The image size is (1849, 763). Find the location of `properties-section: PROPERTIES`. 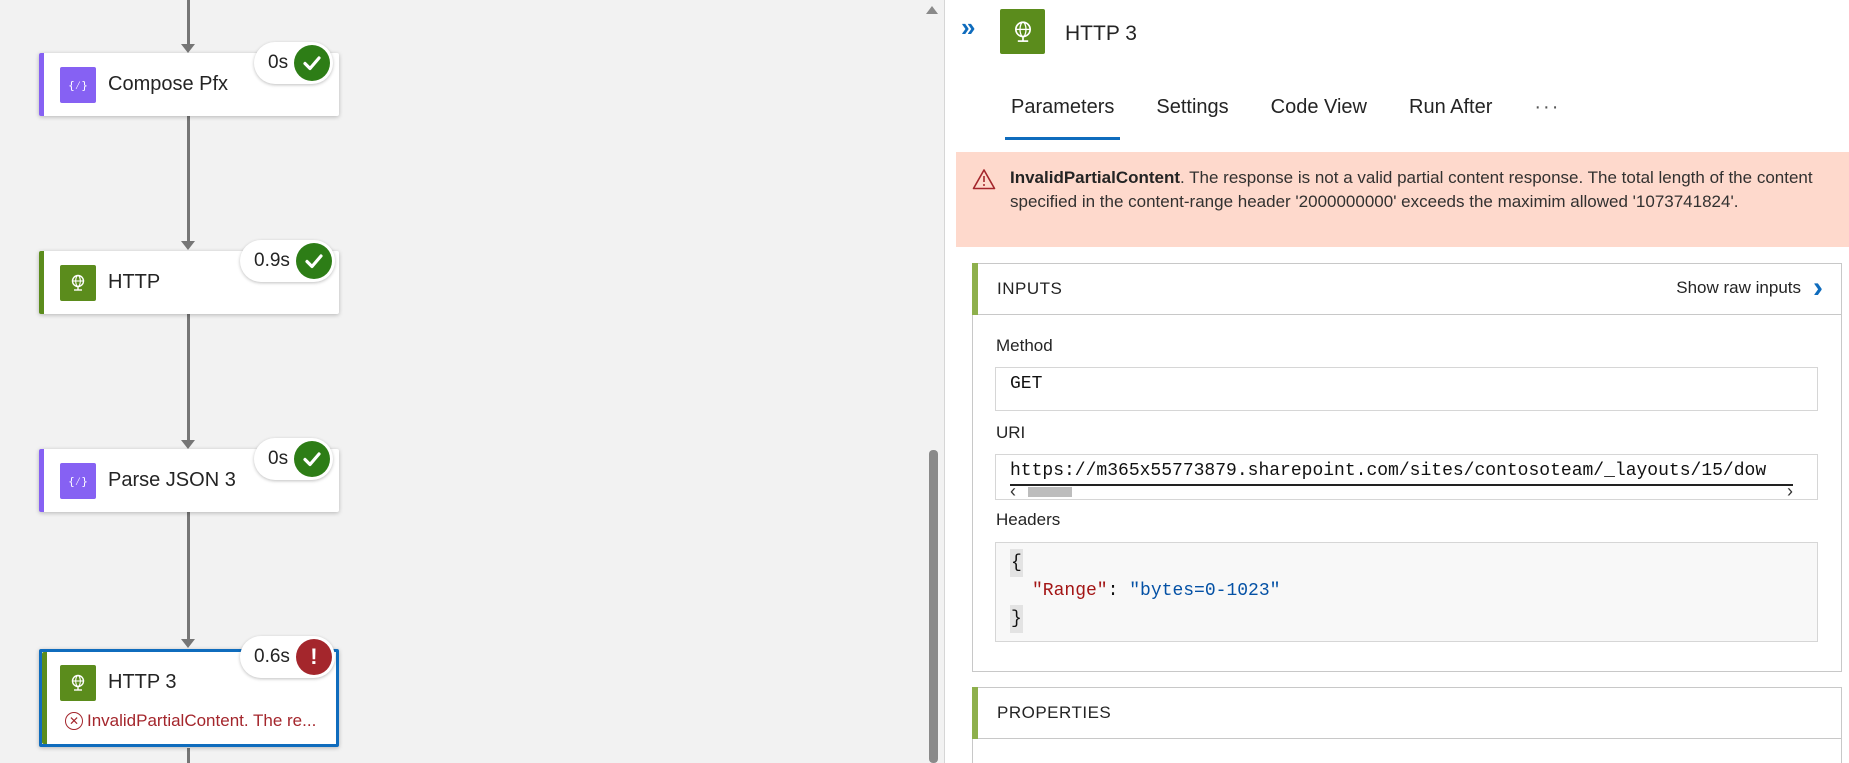

properties-section: PROPERTIES is located at coordinates (1407, 725).